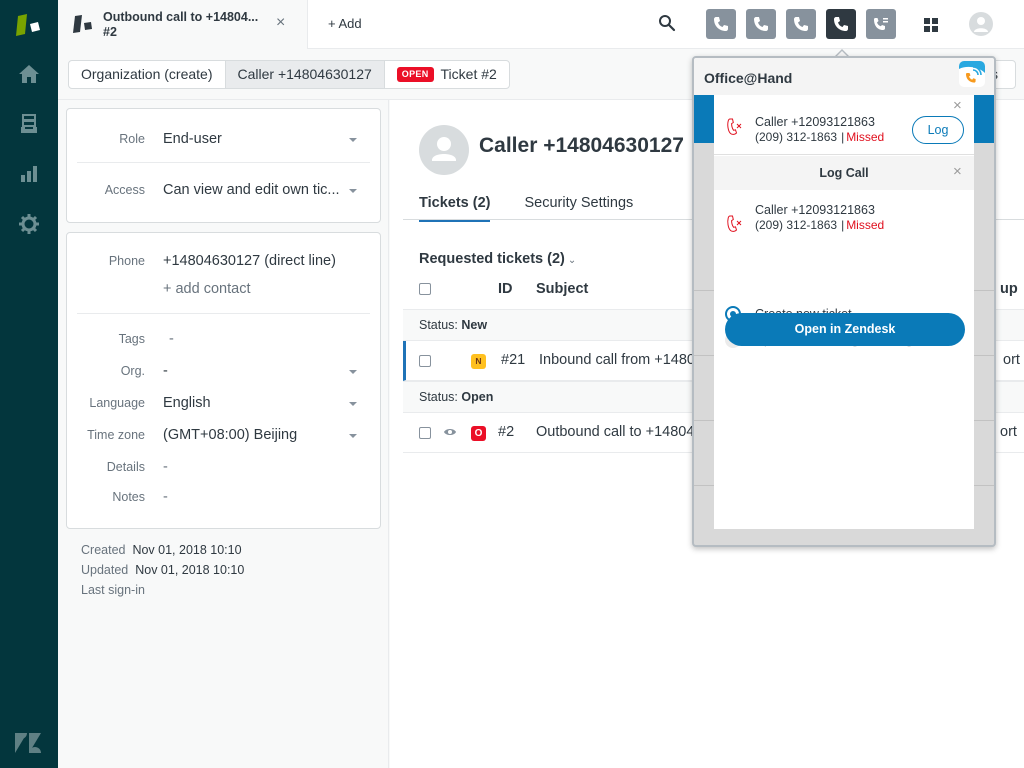  Describe the element at coordinates (345, 23) in the screenshot. I see `add-button: + Add` at that location.